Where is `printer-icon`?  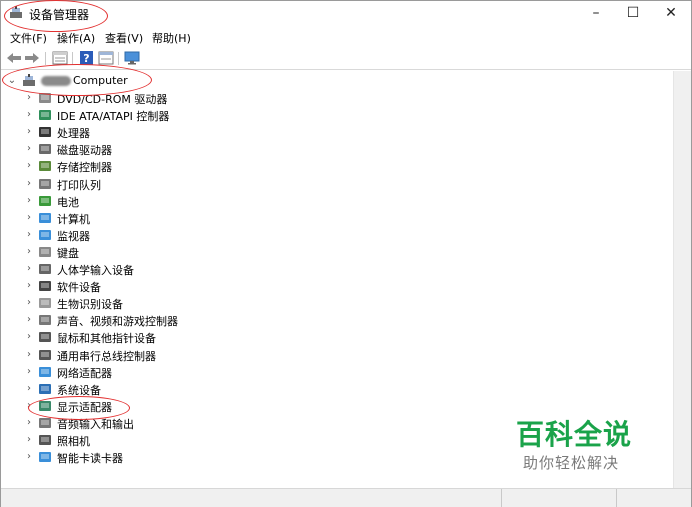 printer-icon is located at coordinates (45, 183).